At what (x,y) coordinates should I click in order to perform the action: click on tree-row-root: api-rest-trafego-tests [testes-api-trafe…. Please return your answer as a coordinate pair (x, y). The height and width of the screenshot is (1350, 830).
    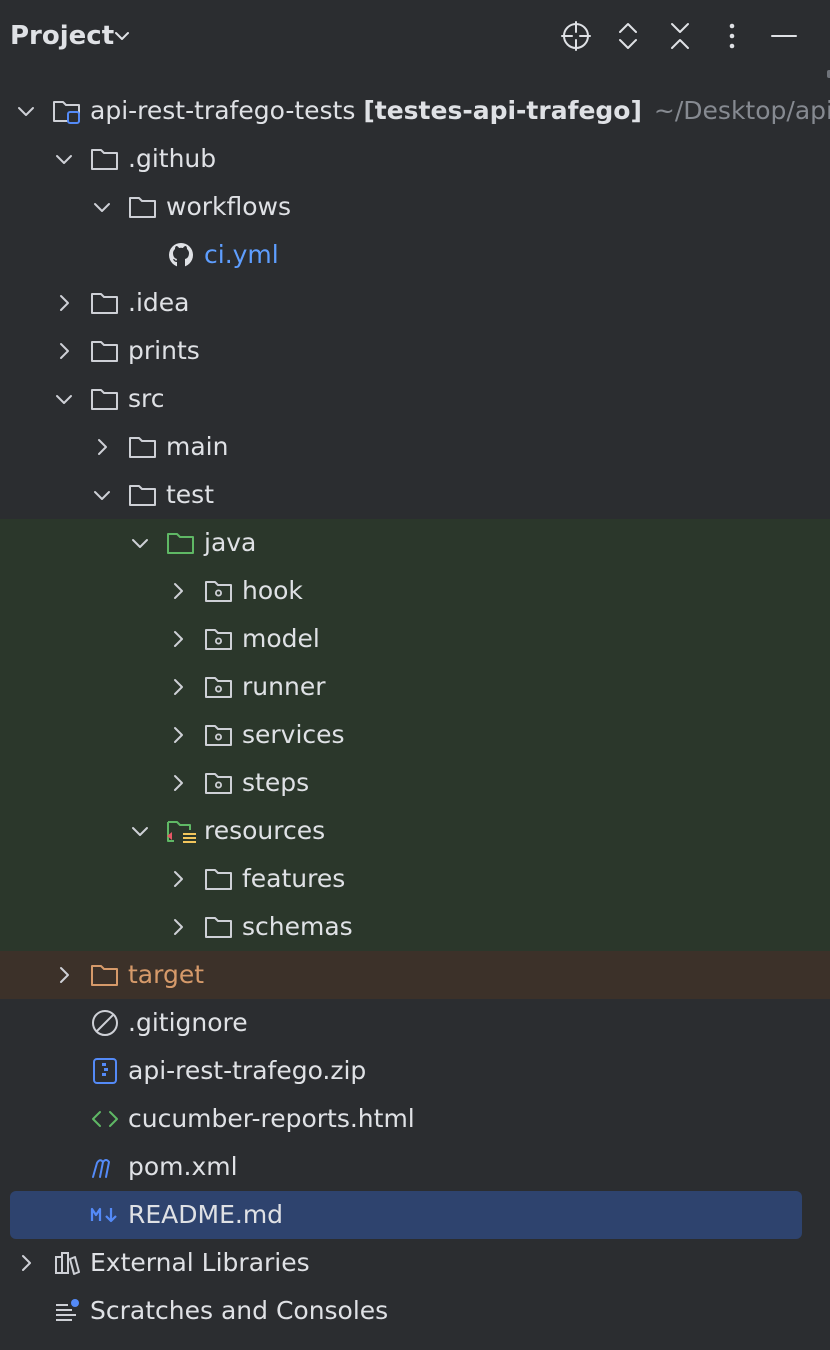
    Looking at the image, I should click on (415, 111).